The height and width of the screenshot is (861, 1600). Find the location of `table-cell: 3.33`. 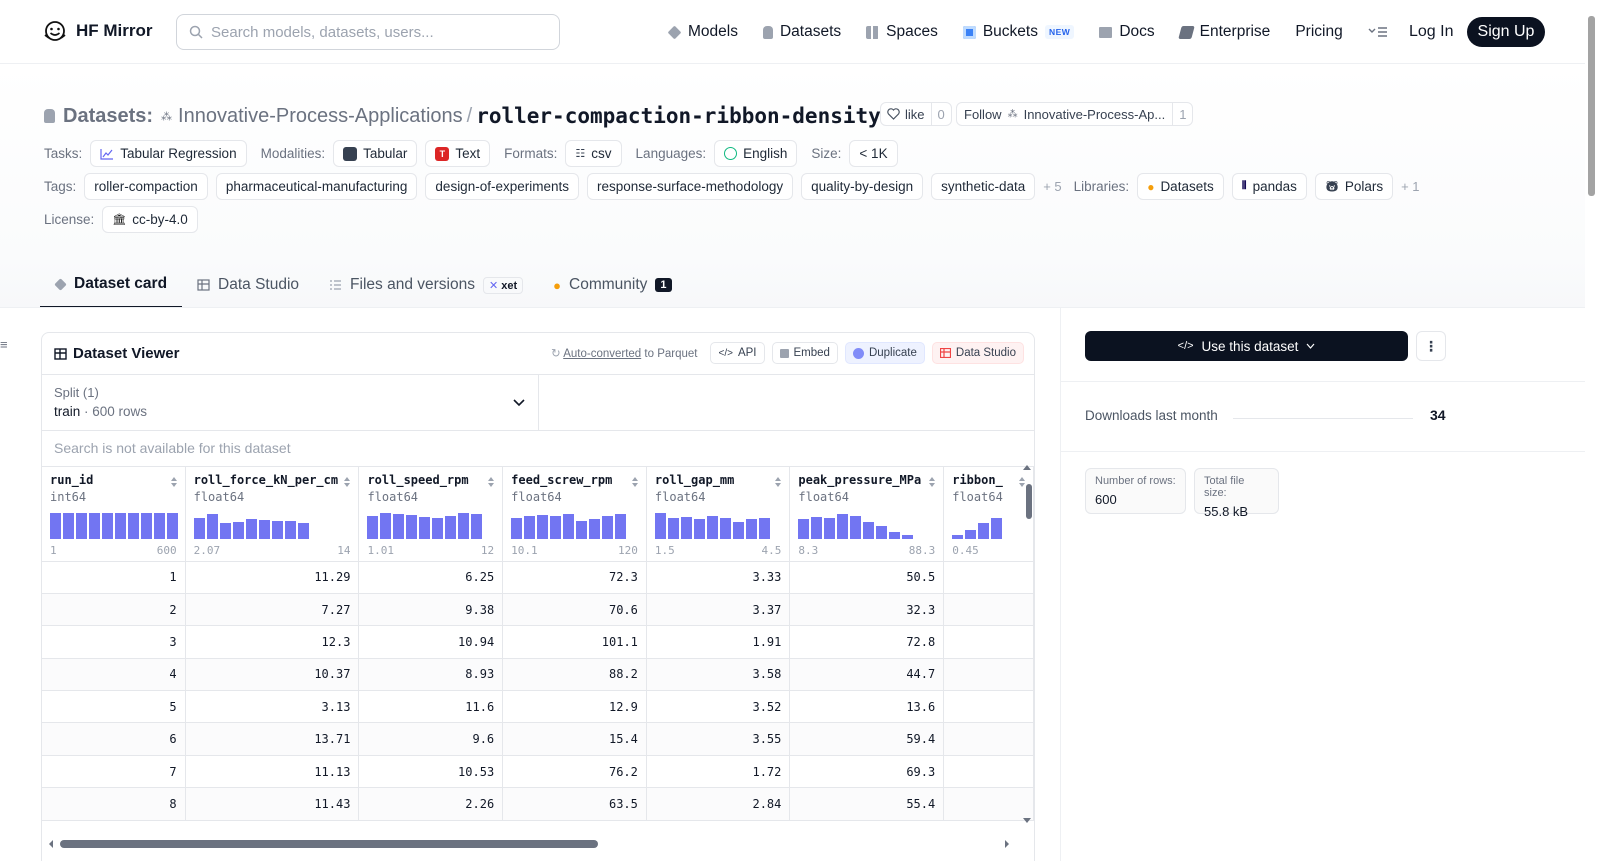

table-cell: 3.33 is located at coordinates (718, 577).